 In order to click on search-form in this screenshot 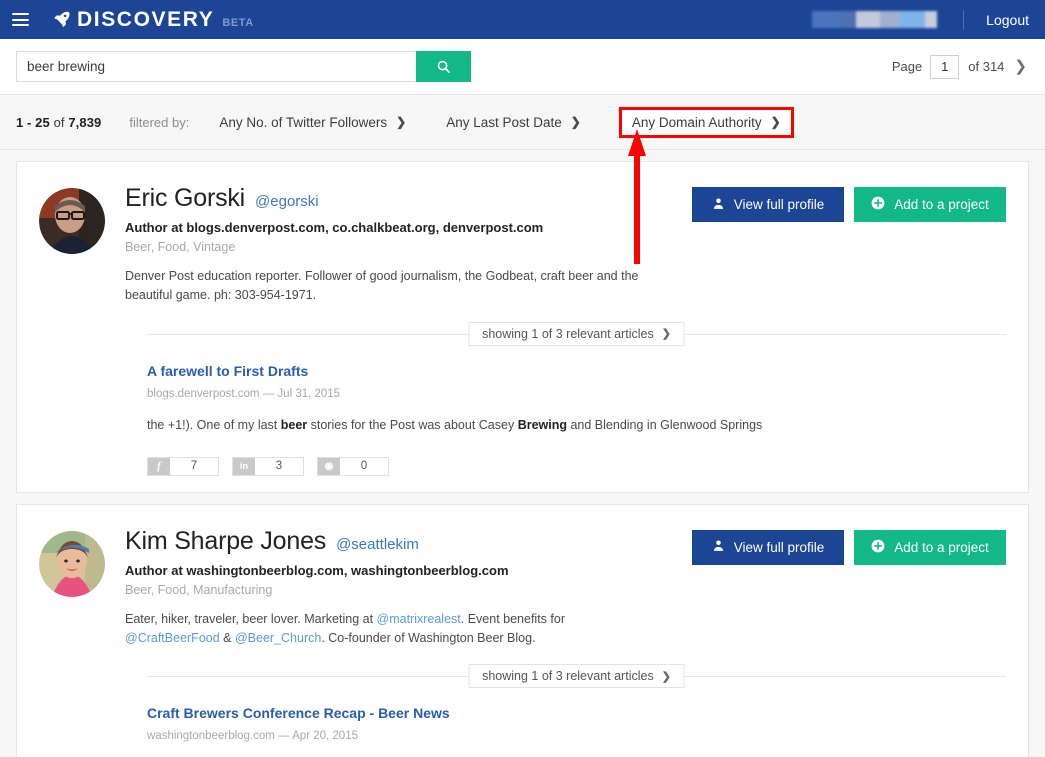, I will do `click(243, 66)`.